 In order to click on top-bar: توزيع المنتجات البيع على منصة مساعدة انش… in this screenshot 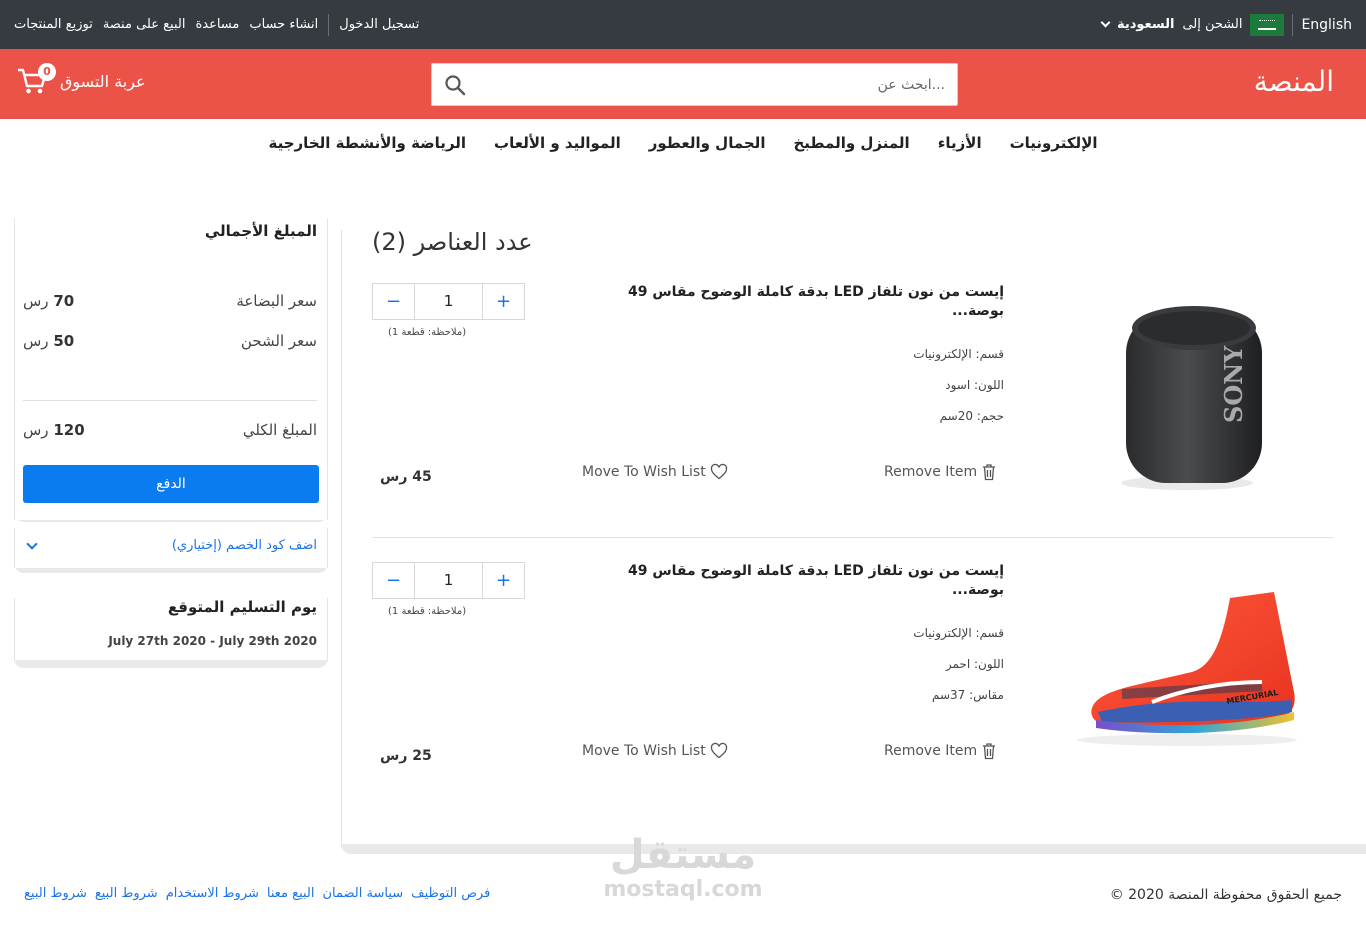, I will do `click(683, 24)`.